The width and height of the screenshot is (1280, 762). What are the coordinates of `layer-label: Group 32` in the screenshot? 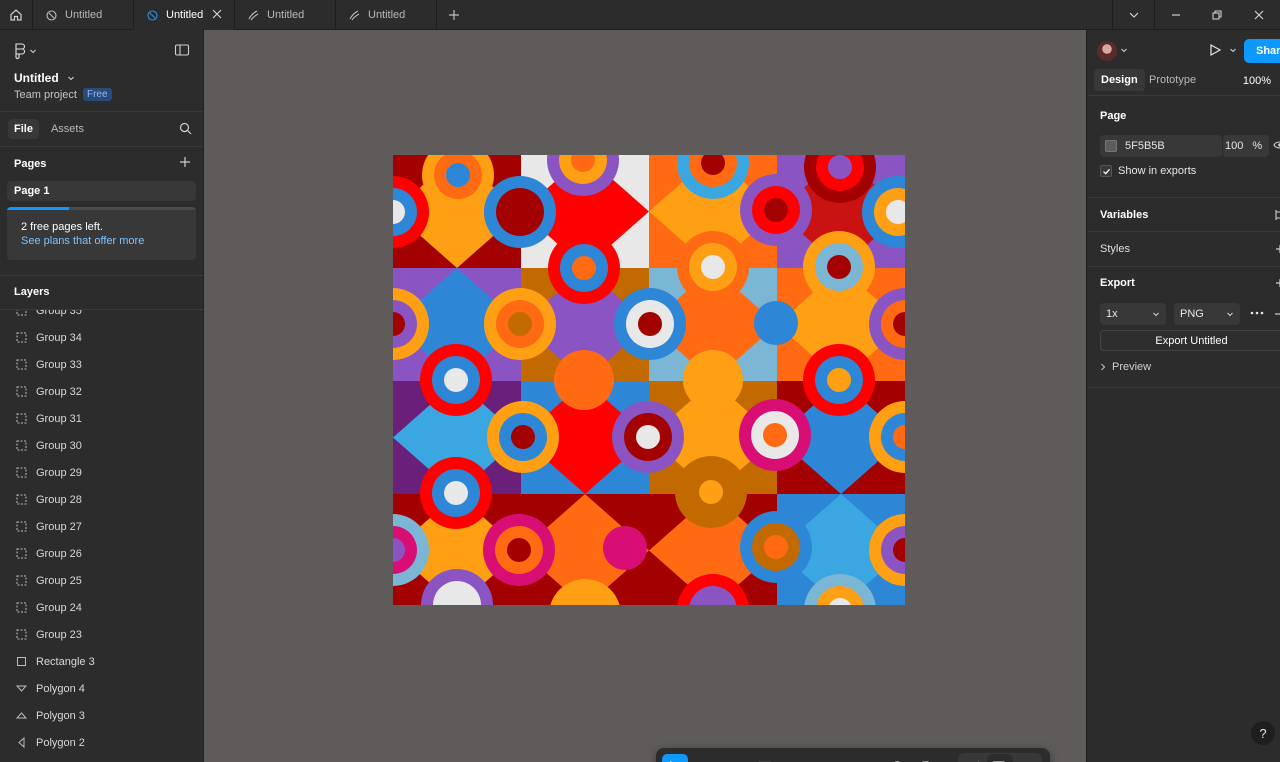 It's located at (59, 391).